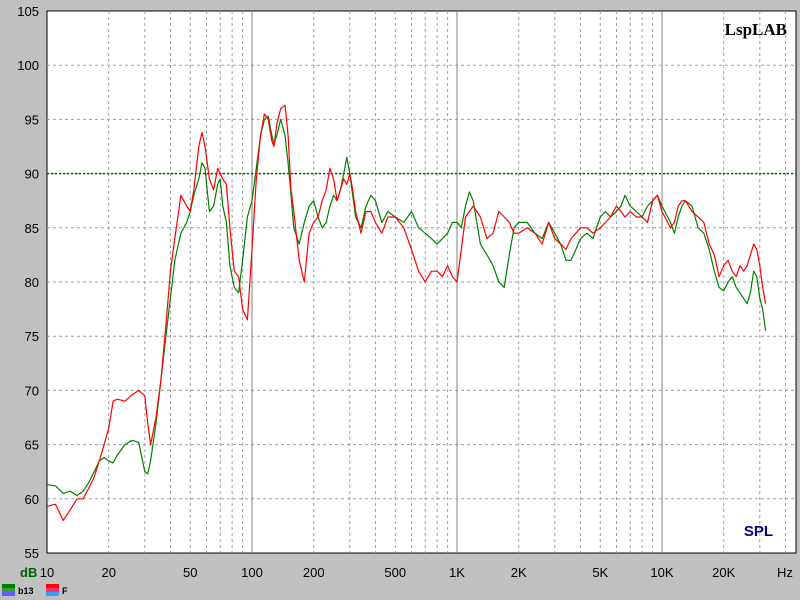 This screenshot has height=600, width=800. Describe the element at coordinates (35, 590) in the screenshot. I see `legend: b13 F` at that location.